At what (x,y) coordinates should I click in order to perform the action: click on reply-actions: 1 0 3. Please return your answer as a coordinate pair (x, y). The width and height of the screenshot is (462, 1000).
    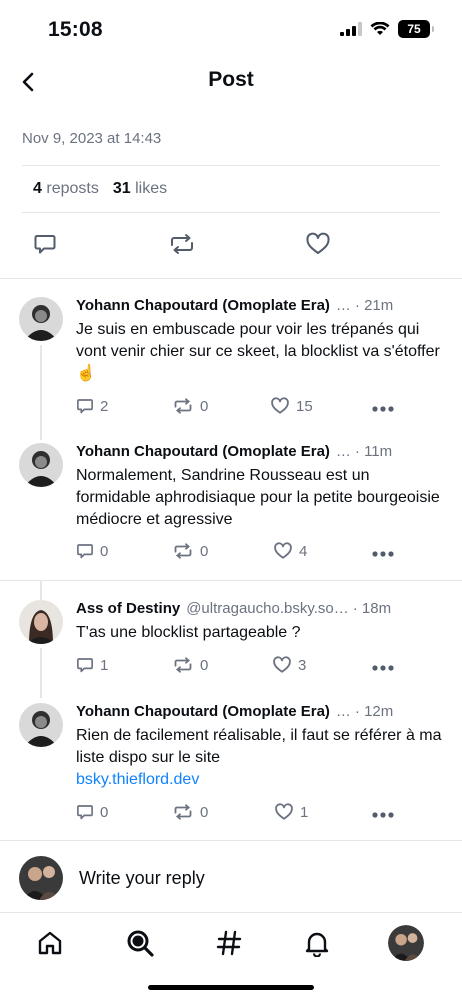
    Looking at the image, I should click on (246, 667).